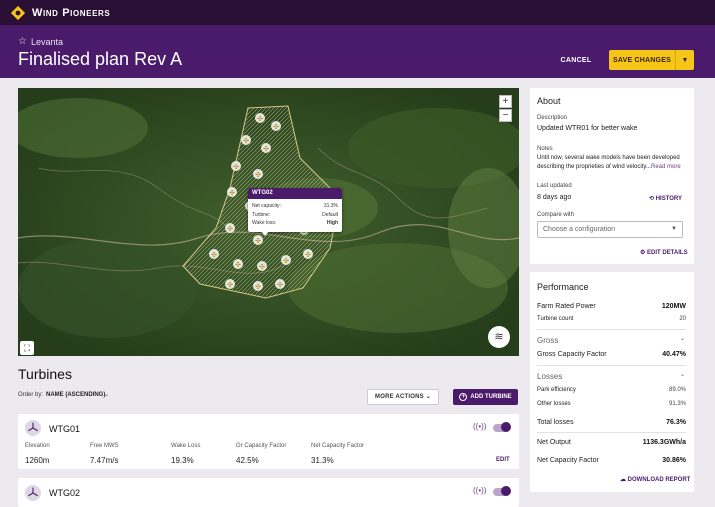  Describe the element at coordinates (611, 319) in the screenshot. I see `turbine-count-row: Turbine count 20` at that location.